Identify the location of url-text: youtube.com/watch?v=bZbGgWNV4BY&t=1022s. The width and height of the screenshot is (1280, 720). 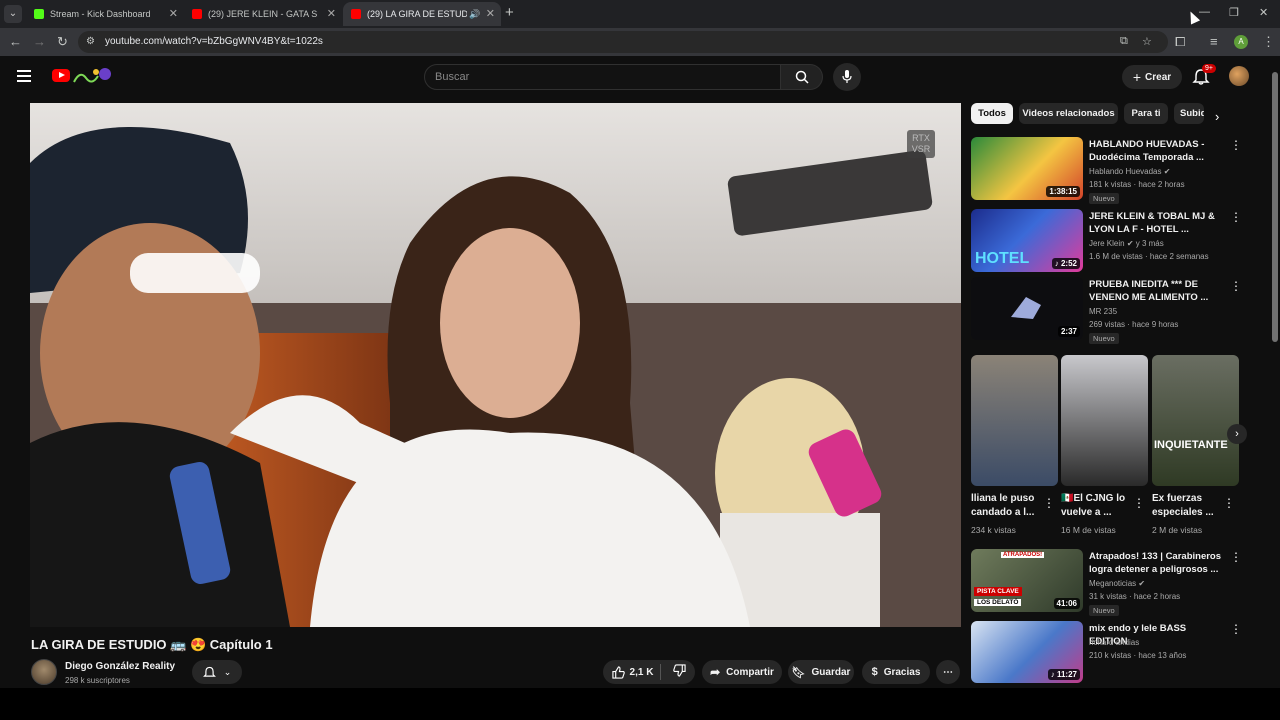
(214, 41).